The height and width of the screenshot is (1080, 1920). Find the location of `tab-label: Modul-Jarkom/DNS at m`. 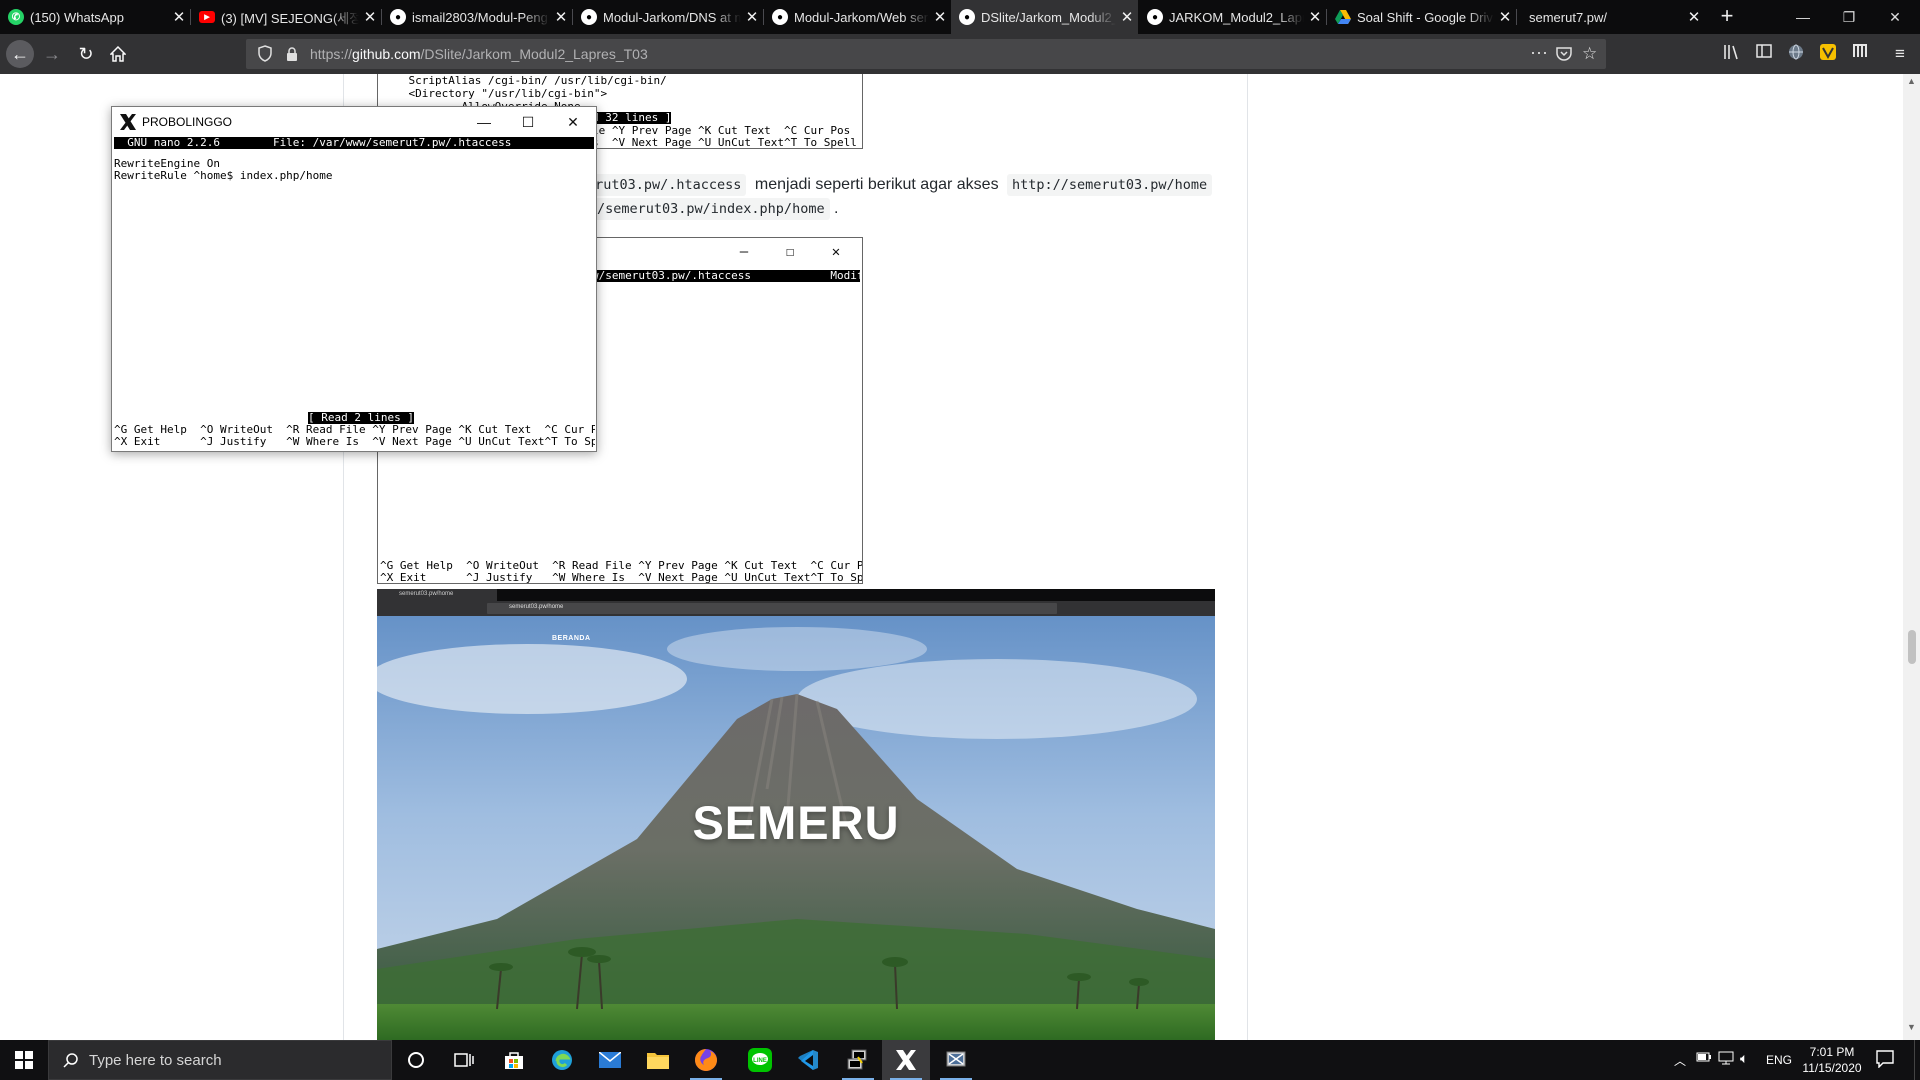

tab-label: Modul-Jarkom/DNS at m is located at coordinates (672, 17).